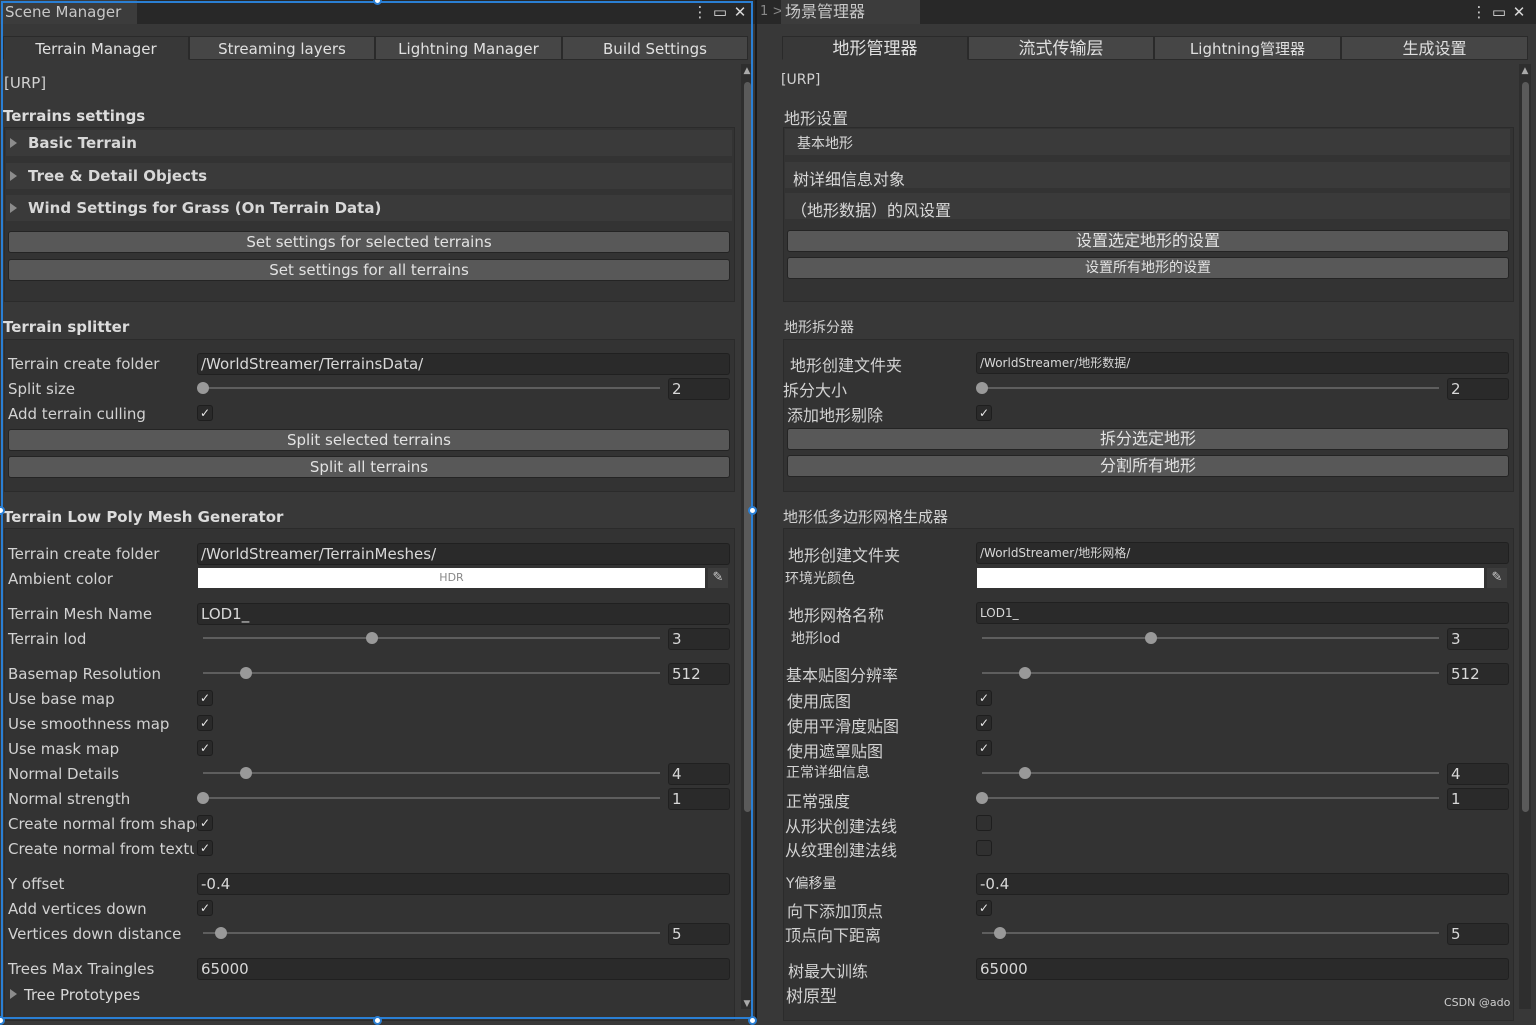  I want to click on window-tab-title: Scene Manager, so click(68, 12).